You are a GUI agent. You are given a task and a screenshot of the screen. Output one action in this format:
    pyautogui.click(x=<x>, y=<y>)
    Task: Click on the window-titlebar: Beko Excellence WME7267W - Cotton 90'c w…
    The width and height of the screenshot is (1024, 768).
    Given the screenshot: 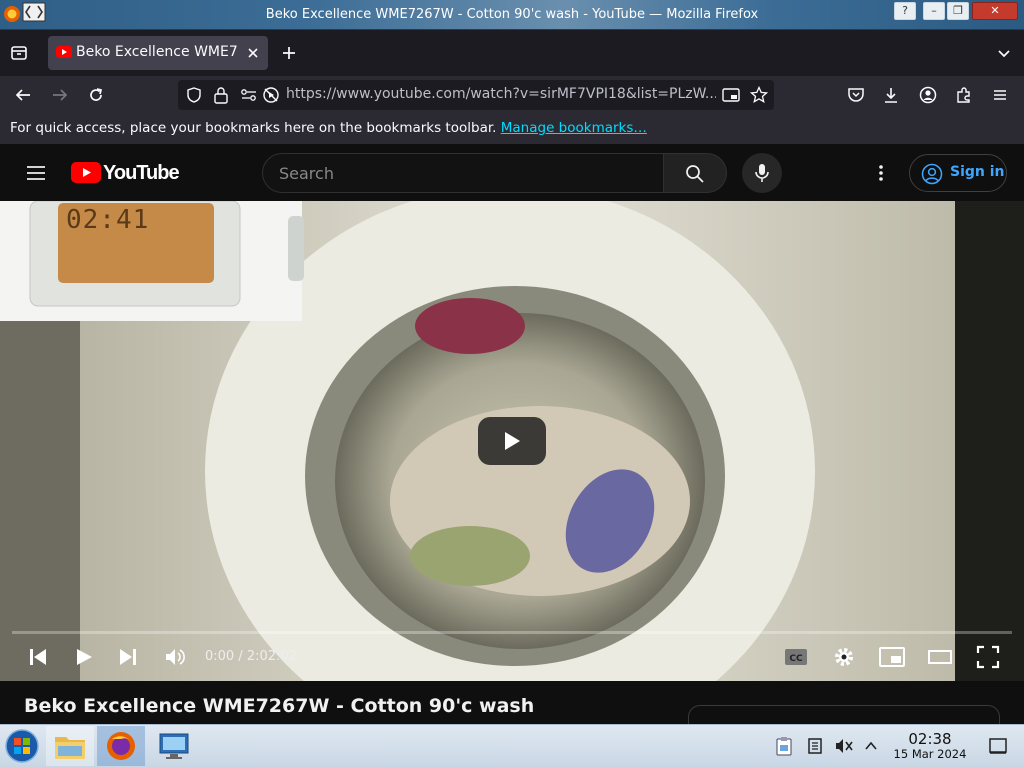 What is the action you would take?
    pyautogui.click(x=512, y=15)
    